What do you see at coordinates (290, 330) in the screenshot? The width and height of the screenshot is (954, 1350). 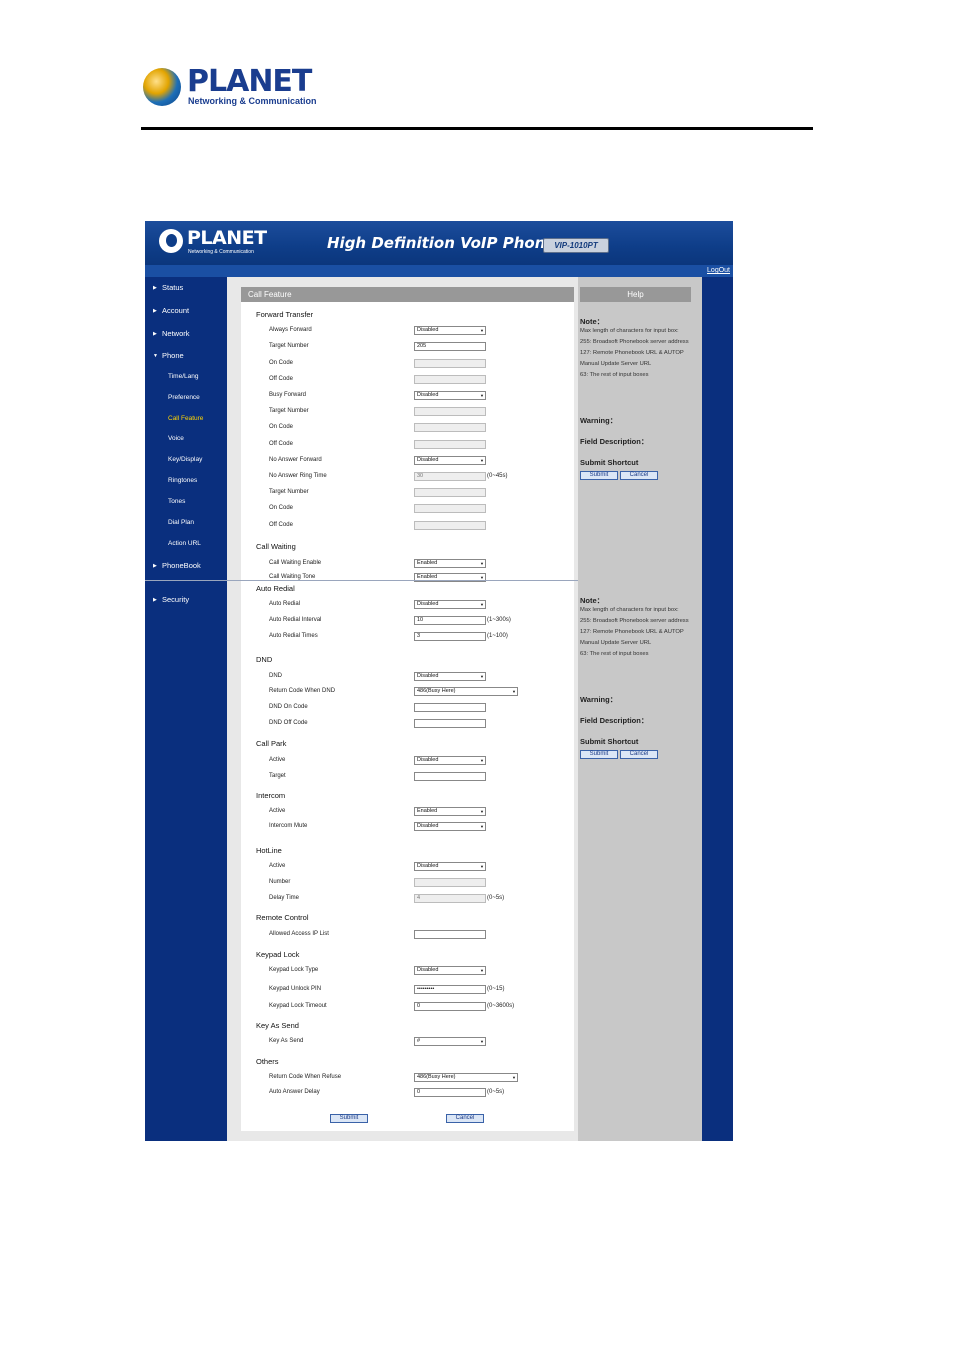 I see `label-always-forward: Always Forward` at bounding box center [290, 330].